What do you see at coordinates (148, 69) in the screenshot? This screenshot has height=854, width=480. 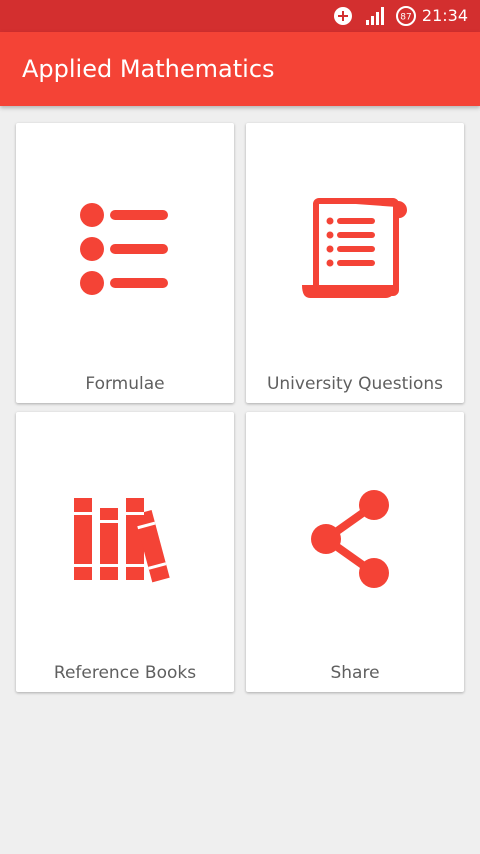 I see `app-title: Applied Mathematics` at bounding box center [148, 69].